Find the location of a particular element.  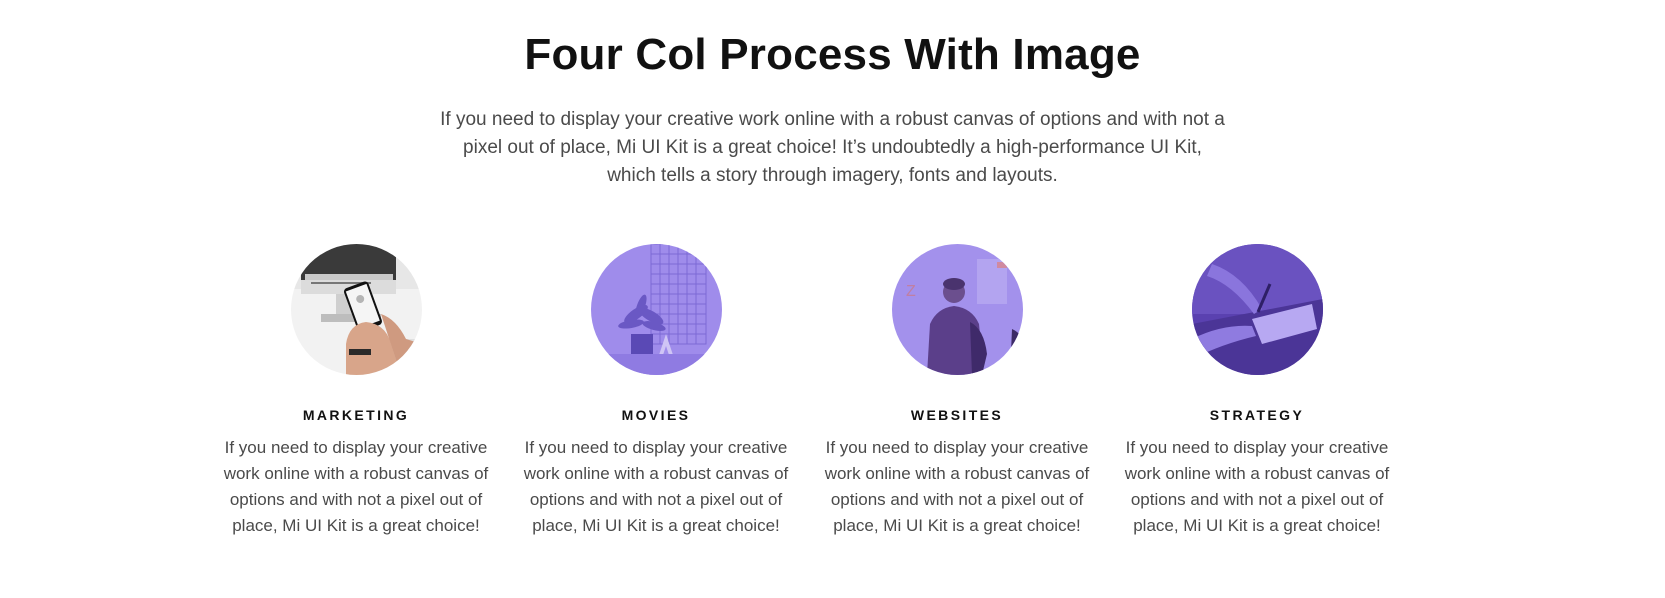

writing-image-icon is located at coordinates (1257, 309).